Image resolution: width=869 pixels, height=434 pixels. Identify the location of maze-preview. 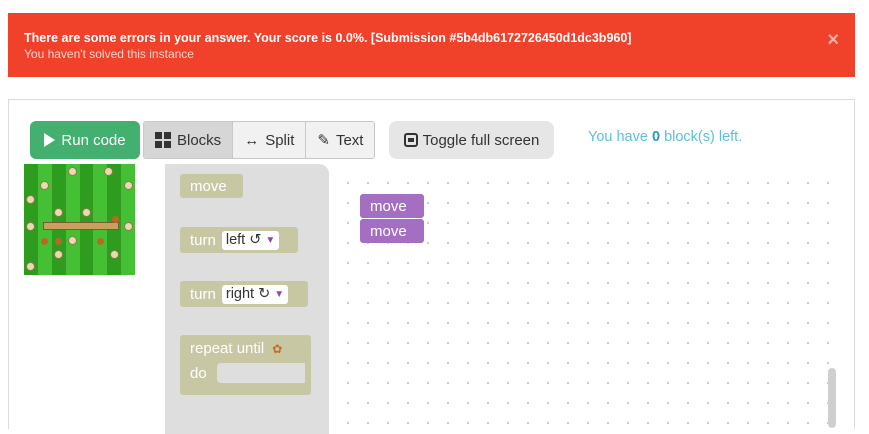
(79, 219).